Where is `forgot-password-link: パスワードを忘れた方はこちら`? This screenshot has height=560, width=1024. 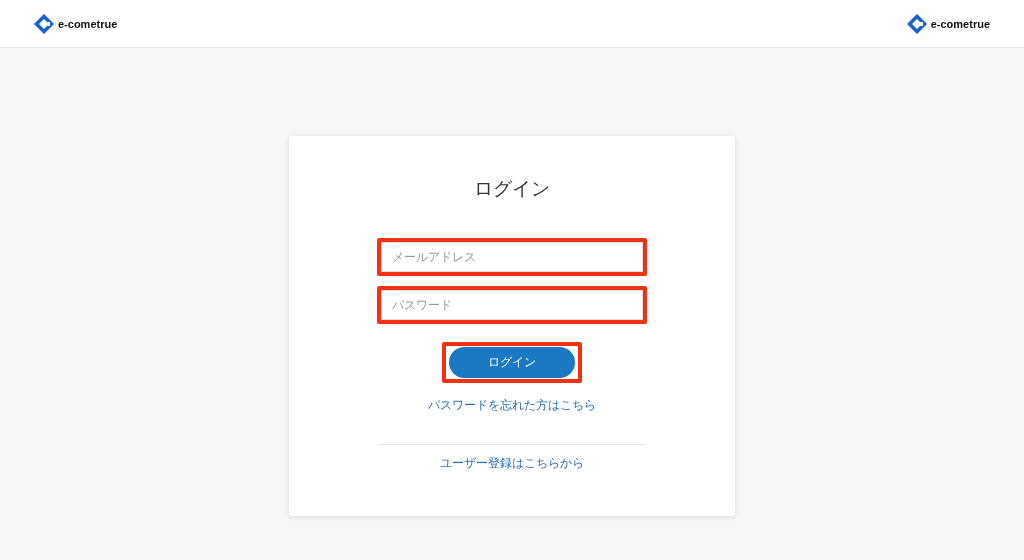 forgot-password-link: パスワードを忘れた方はこちら is located at coordinates (512, 405).